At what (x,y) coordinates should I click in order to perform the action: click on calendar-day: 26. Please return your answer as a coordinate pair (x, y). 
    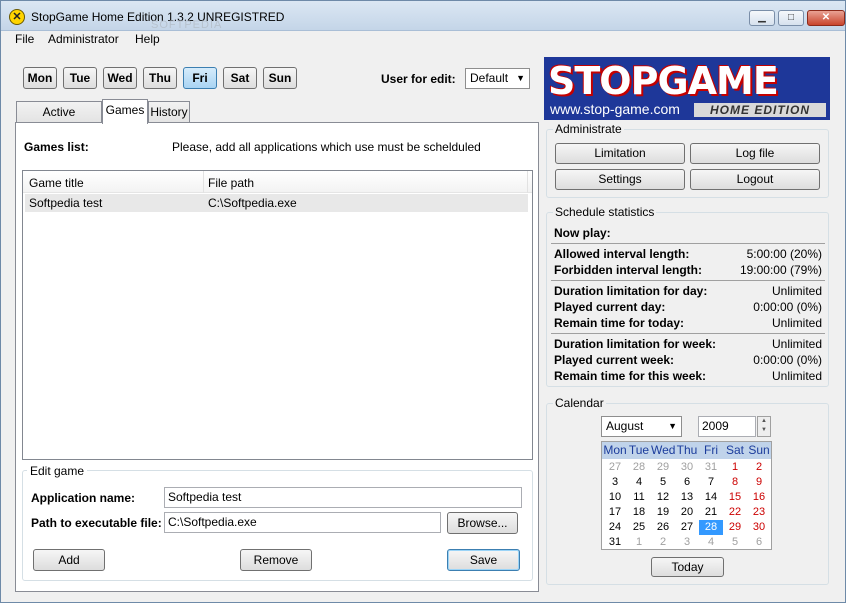
    Looking at the image, I should click on (663, 527).